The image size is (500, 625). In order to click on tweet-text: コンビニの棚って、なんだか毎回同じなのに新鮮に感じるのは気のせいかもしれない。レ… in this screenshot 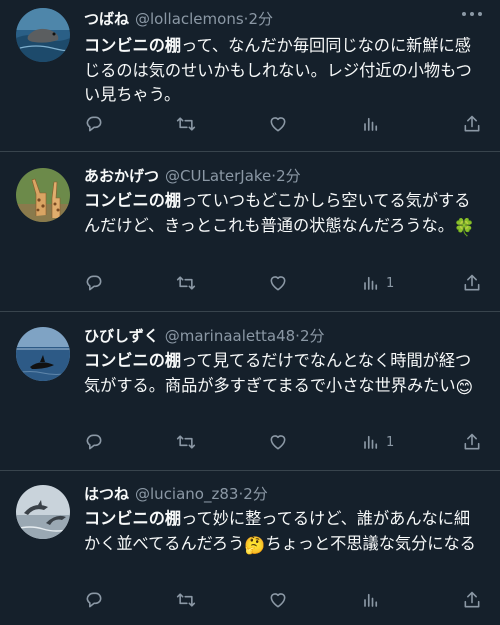, I will do `click(281, 71)`.